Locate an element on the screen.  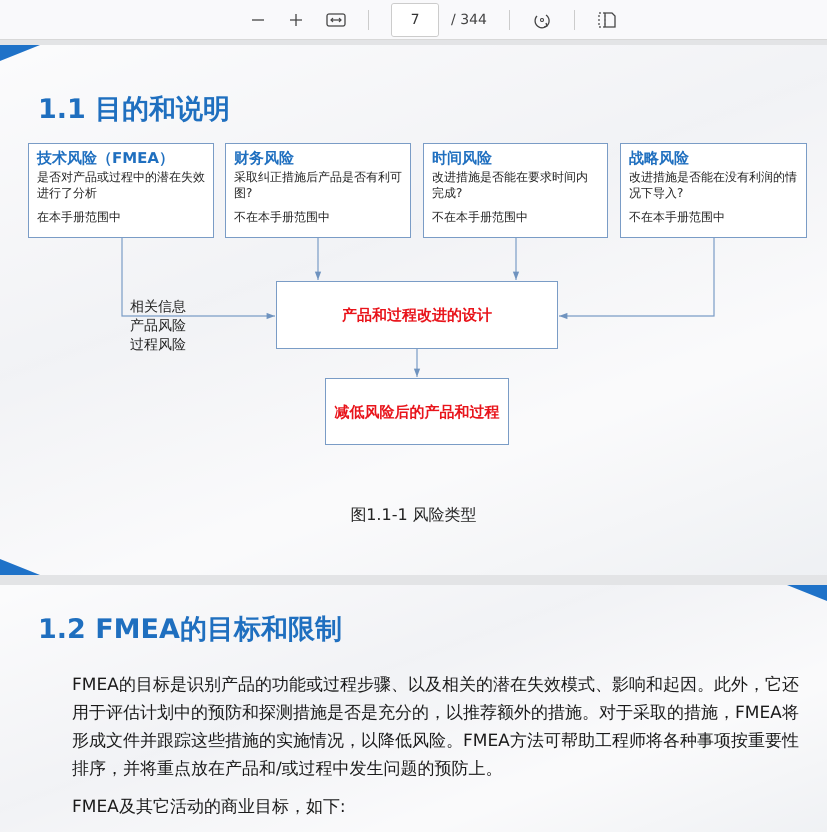
section-heading: 1.1 目的和说明 is located at coordinates (134, 110).